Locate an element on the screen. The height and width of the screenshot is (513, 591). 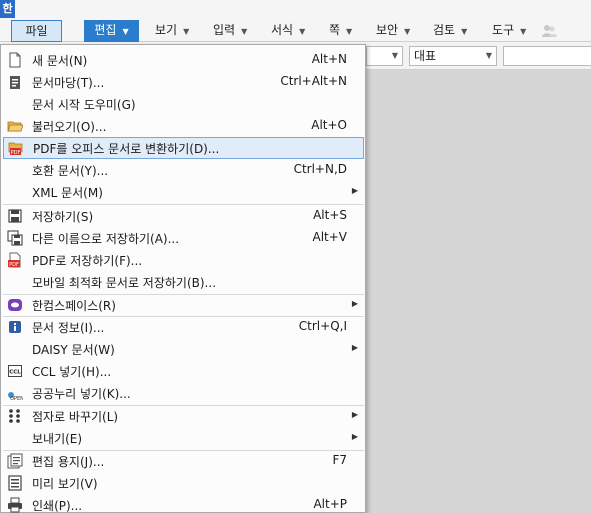
svg-text: PDF is located at coordinates (16, 153).